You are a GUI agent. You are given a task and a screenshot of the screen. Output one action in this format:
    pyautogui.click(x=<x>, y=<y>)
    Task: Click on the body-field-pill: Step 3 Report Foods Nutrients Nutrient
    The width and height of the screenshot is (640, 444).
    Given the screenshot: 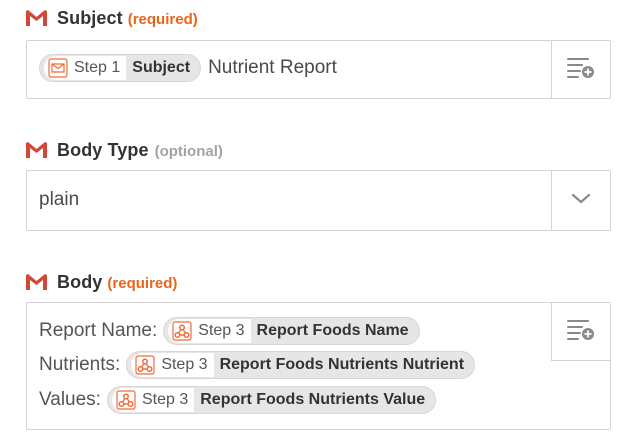 What is the action you would take?
    pyautogui.click(x=301, y=365)
    